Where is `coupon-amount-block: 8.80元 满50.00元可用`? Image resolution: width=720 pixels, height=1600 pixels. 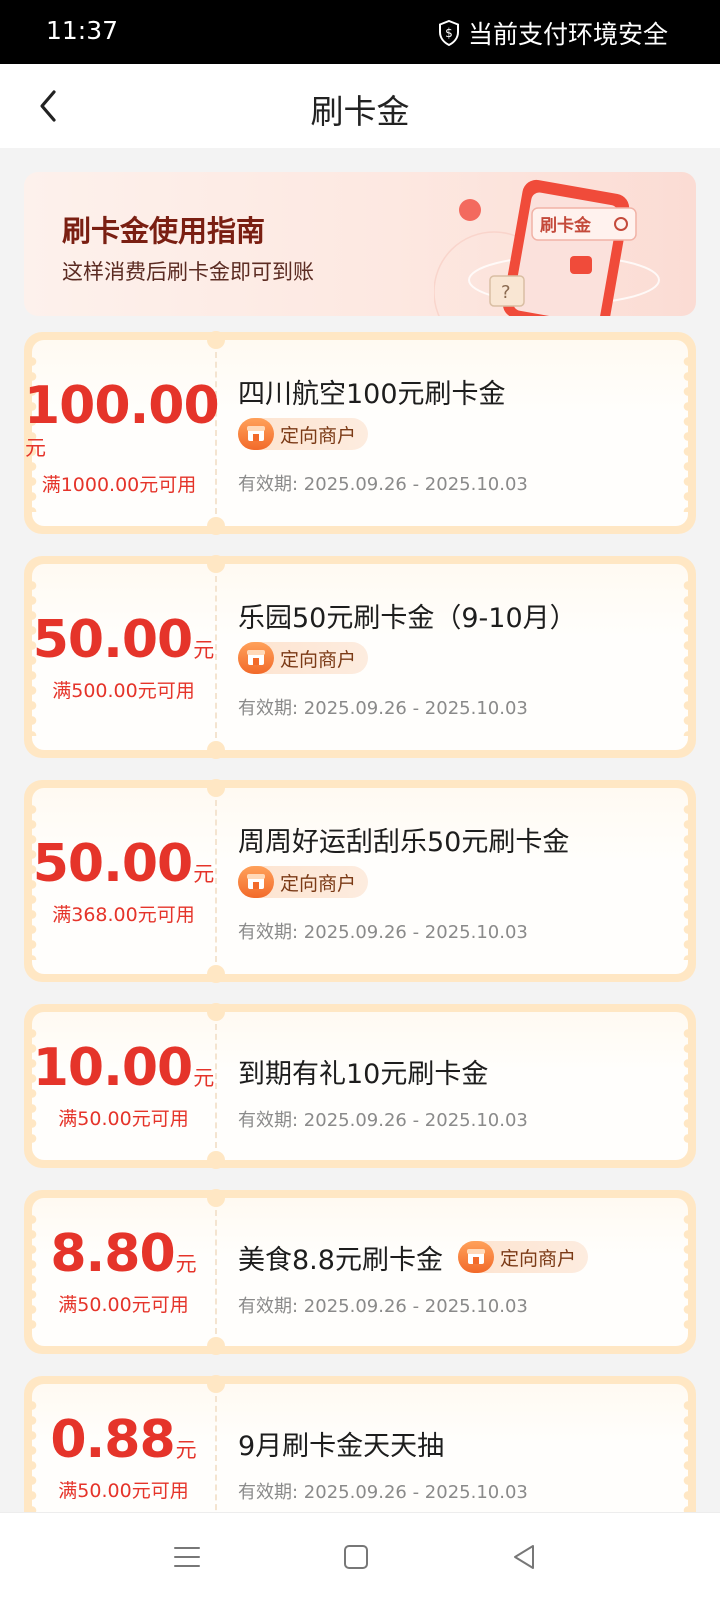
coupon-amount-block: 8.80元 满50.00元可用 is located at coordinates (123, 1272).